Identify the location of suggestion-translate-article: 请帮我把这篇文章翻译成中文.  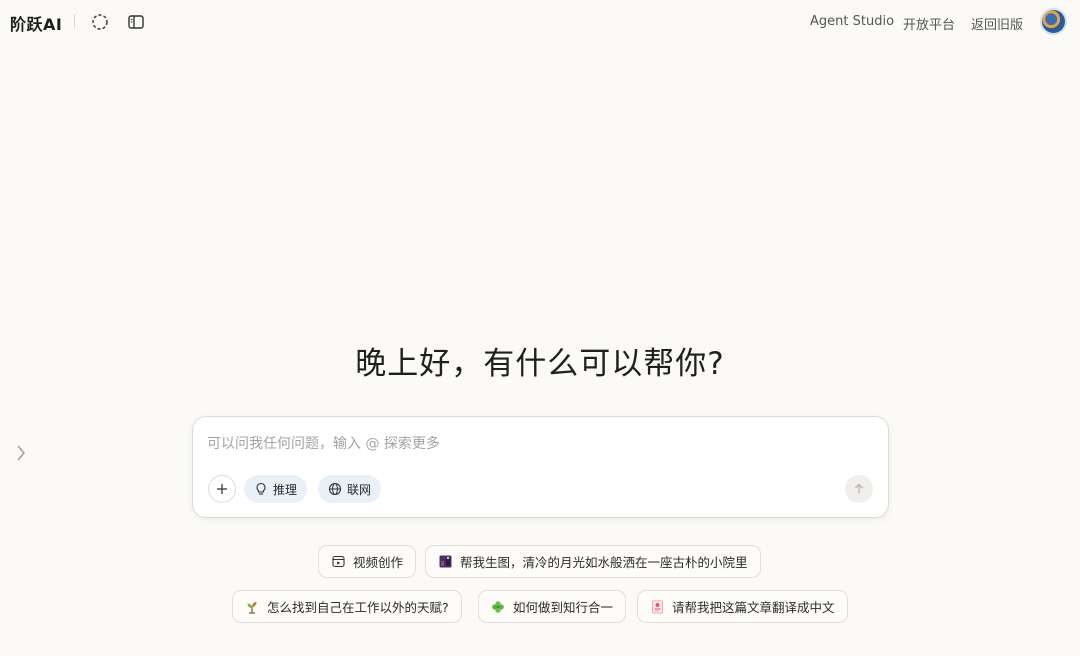
(742, 606).